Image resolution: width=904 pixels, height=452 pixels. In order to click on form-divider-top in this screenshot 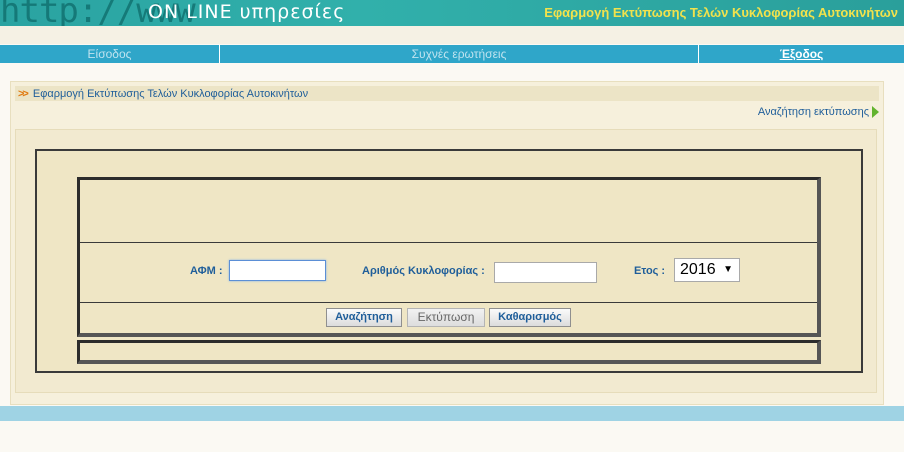, I will do `click(448, 242)`.